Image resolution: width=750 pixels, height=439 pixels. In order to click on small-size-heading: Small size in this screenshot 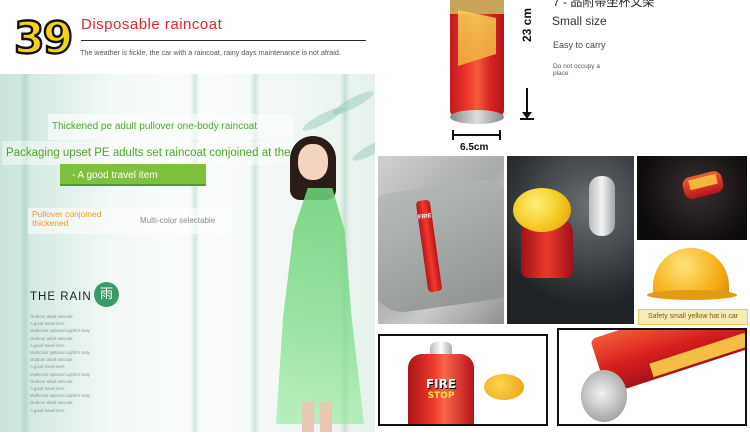, I will do `click(579, 21)`.